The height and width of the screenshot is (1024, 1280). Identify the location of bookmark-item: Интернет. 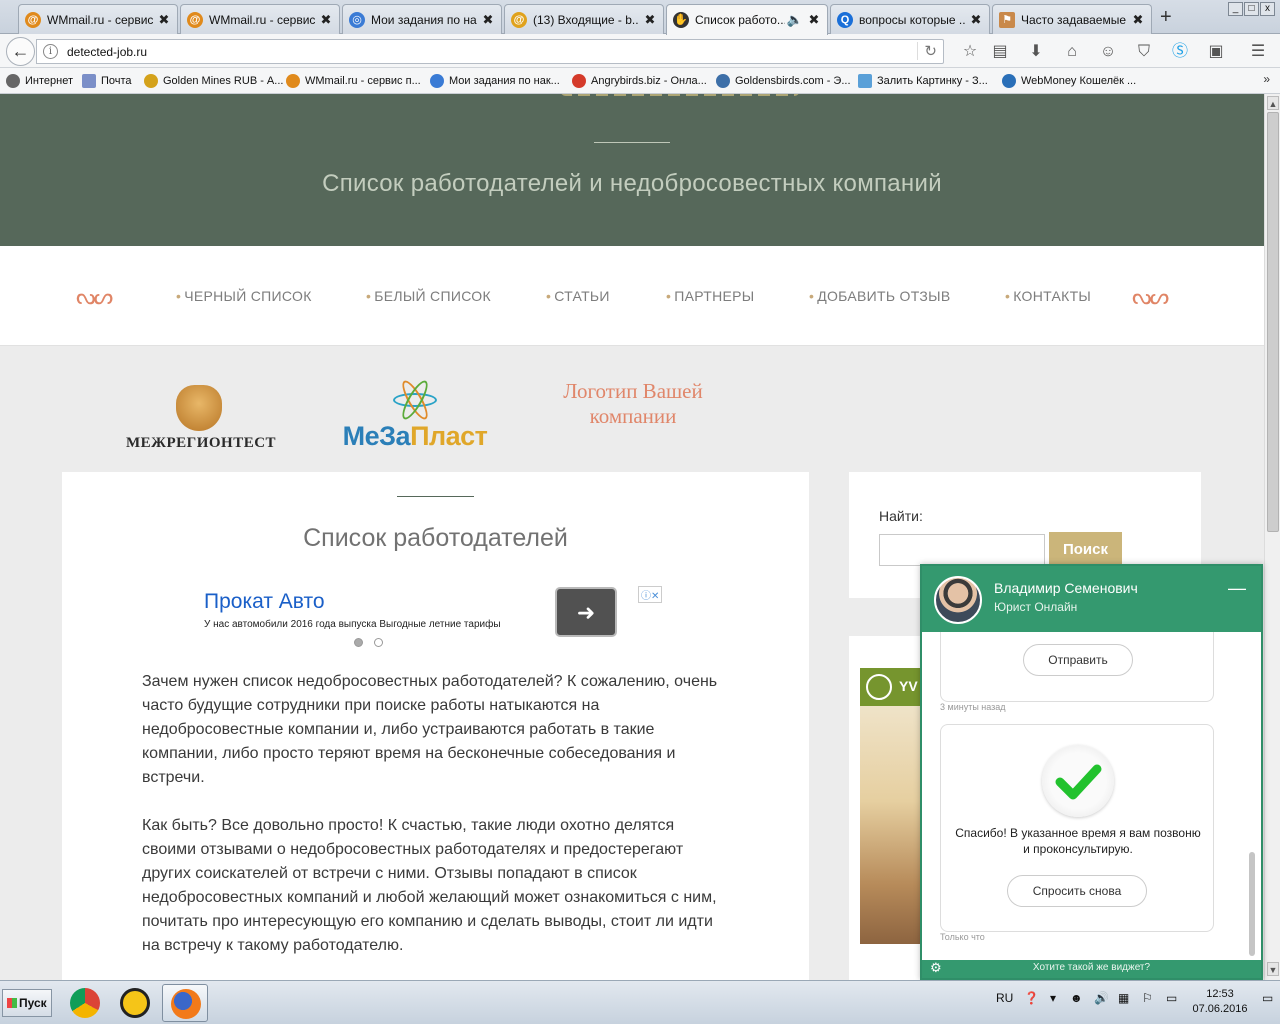
(39, 81).